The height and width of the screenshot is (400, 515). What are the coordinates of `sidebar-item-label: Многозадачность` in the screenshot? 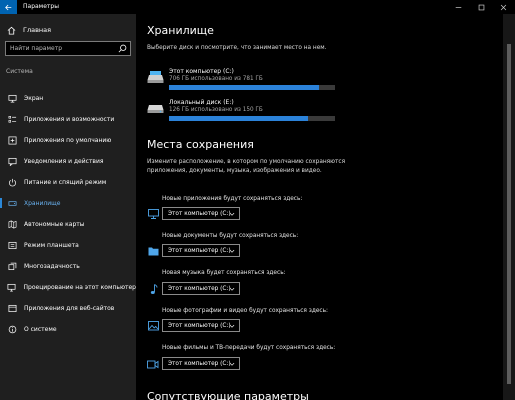 It's located at (52, 266).